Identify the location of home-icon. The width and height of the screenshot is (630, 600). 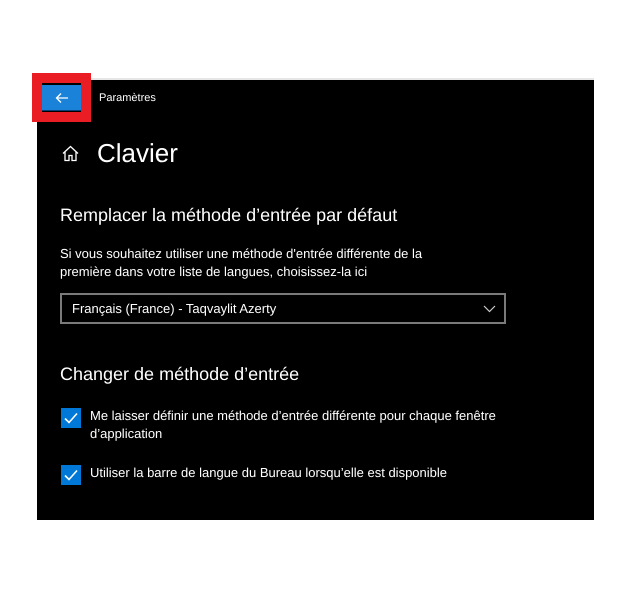
(70, 153).